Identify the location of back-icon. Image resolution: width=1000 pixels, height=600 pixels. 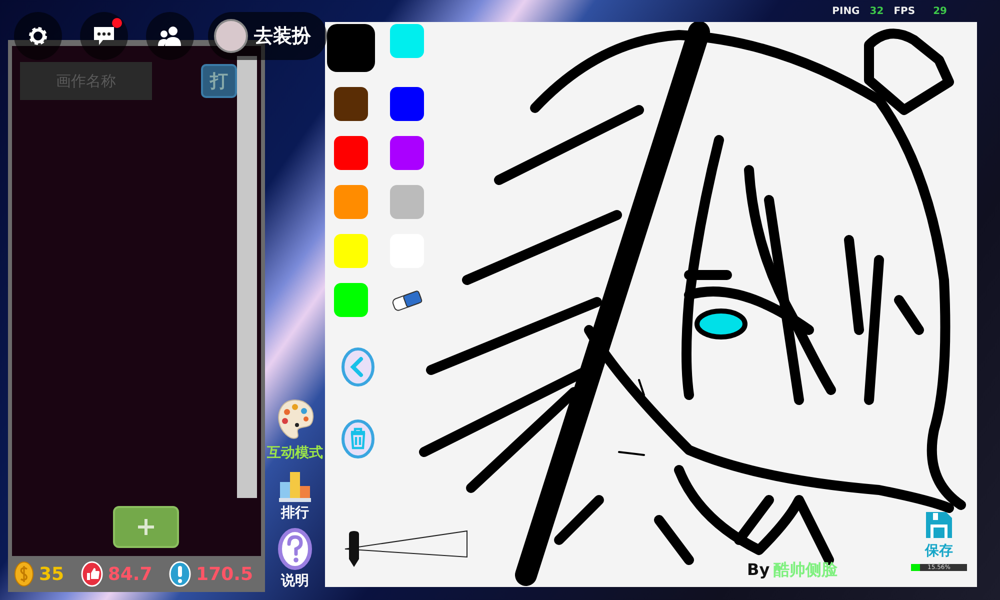
(358, 367).